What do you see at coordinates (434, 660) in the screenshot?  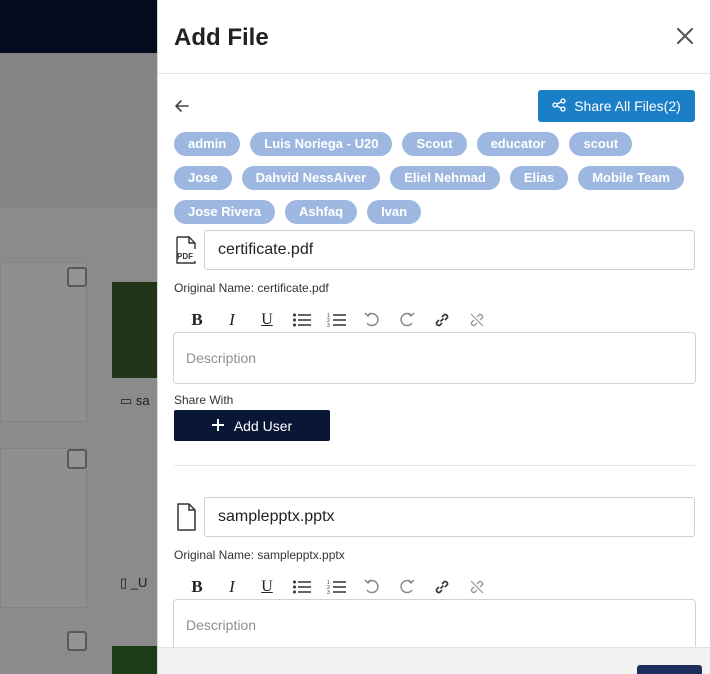 I see `drawer-footer` at bounding box center [434, 660].